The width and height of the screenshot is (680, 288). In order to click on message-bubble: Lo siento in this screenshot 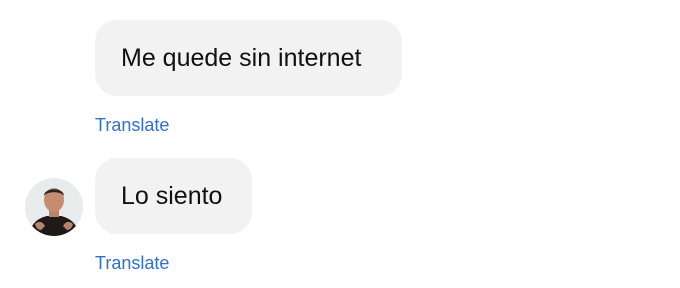, I will do `click(173, 196)`.